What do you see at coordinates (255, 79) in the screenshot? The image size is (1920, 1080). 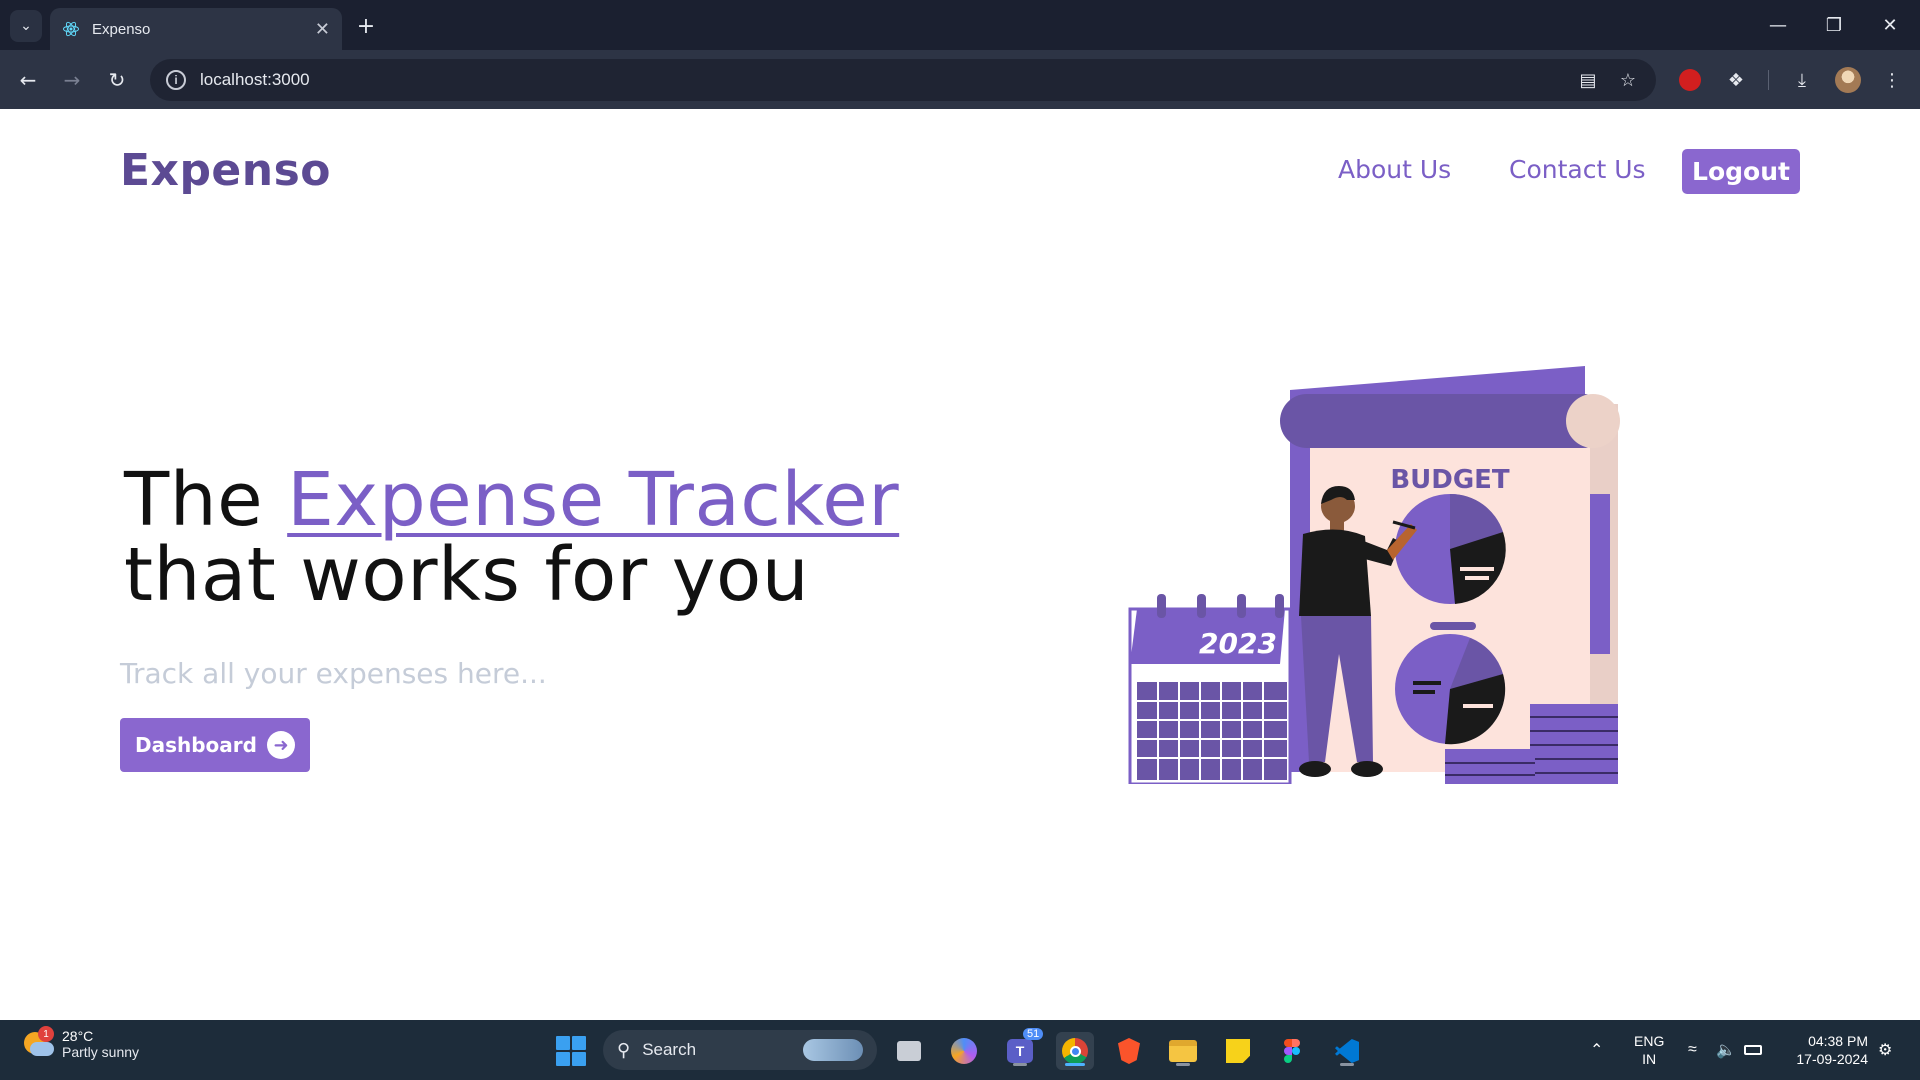 I see `url-text: localhost:3000` at bounding box center [255, 79].